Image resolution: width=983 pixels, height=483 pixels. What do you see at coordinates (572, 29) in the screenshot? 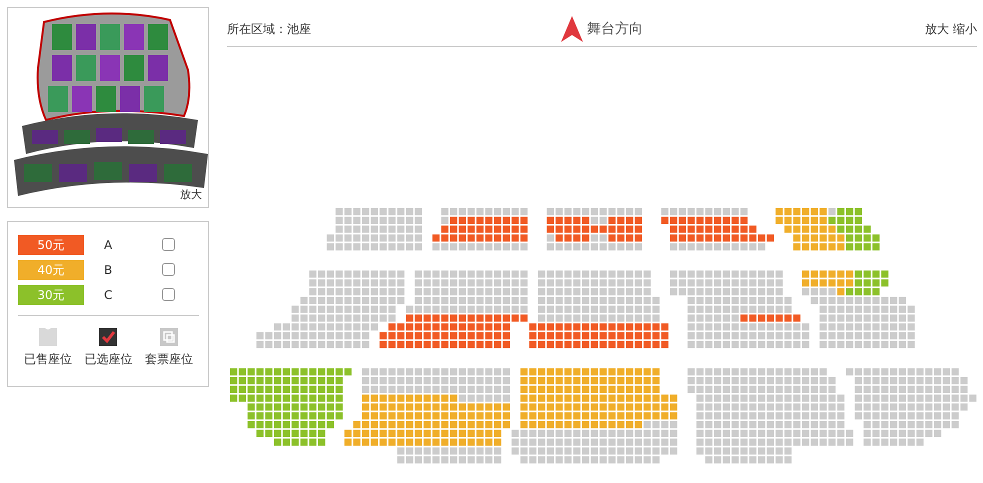
I see `stage-direction-icon` at bounding box center [572, 29].